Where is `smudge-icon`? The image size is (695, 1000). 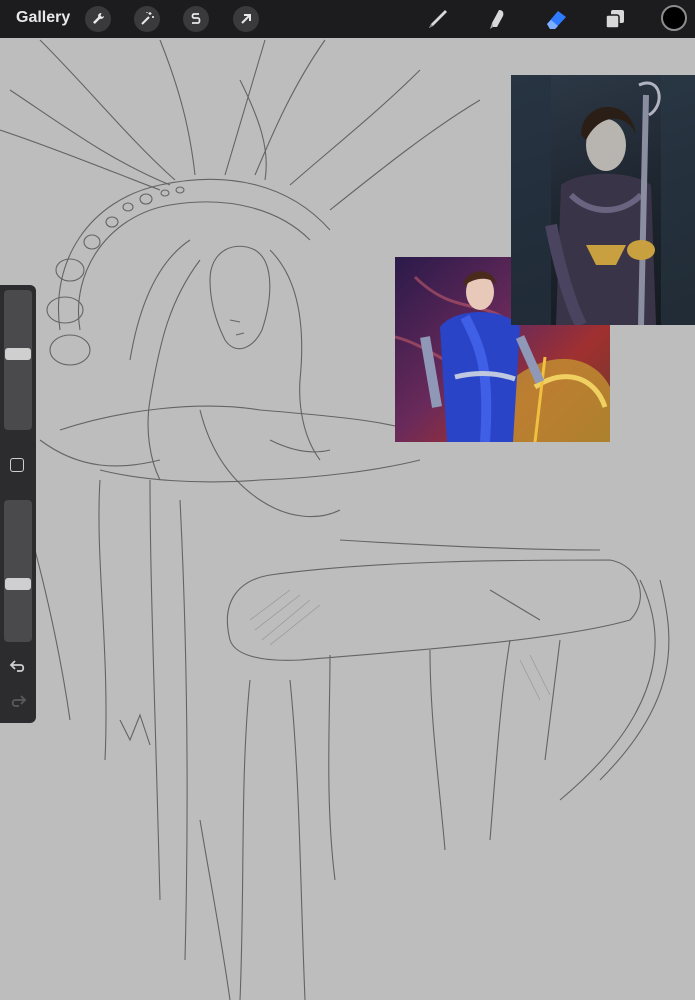 smudge-icon is located at coordinates (497, 19).